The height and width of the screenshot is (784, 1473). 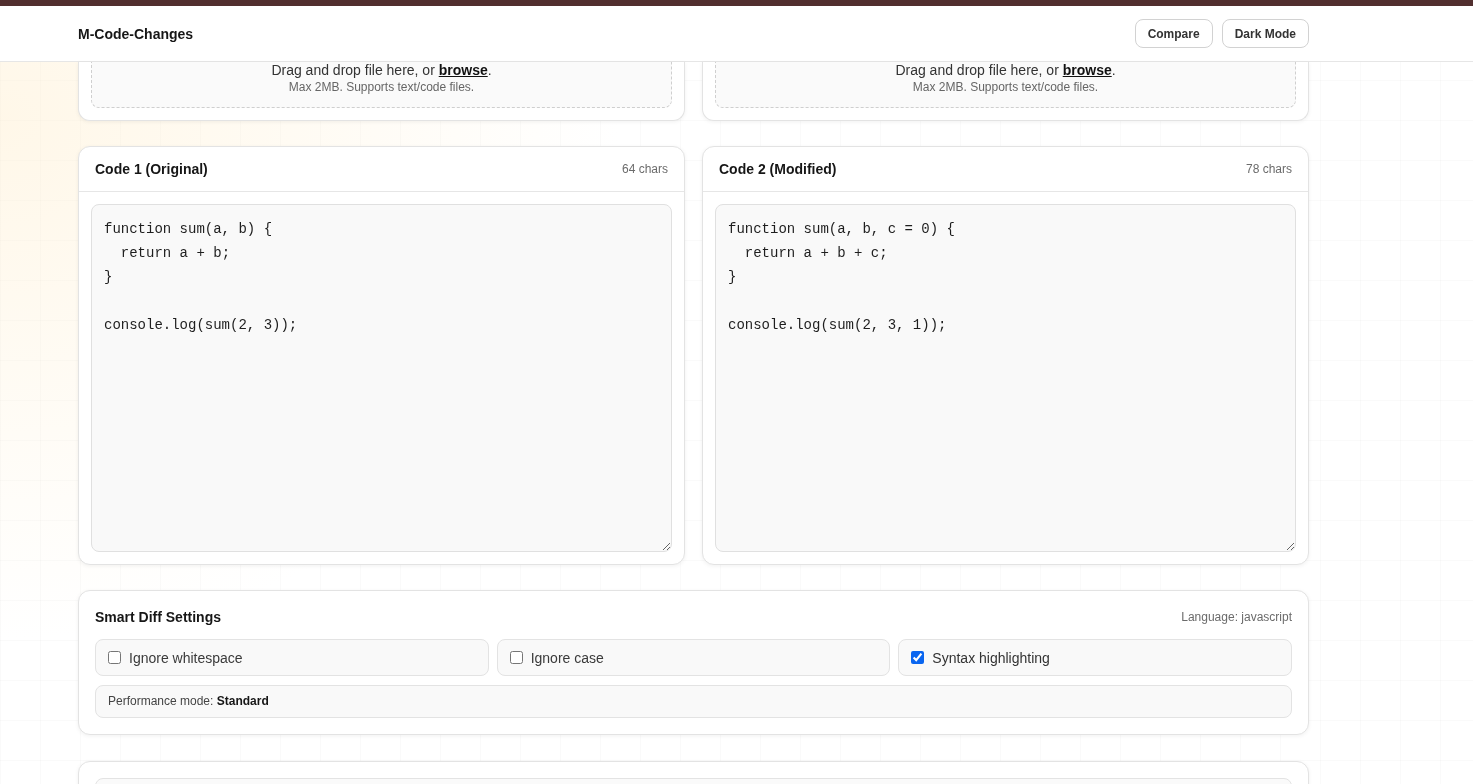 What do you see at coordinates (991, 657) in the screenshot?
I see `option-label: Syntax highlighting` at bounding box center [991, 657].